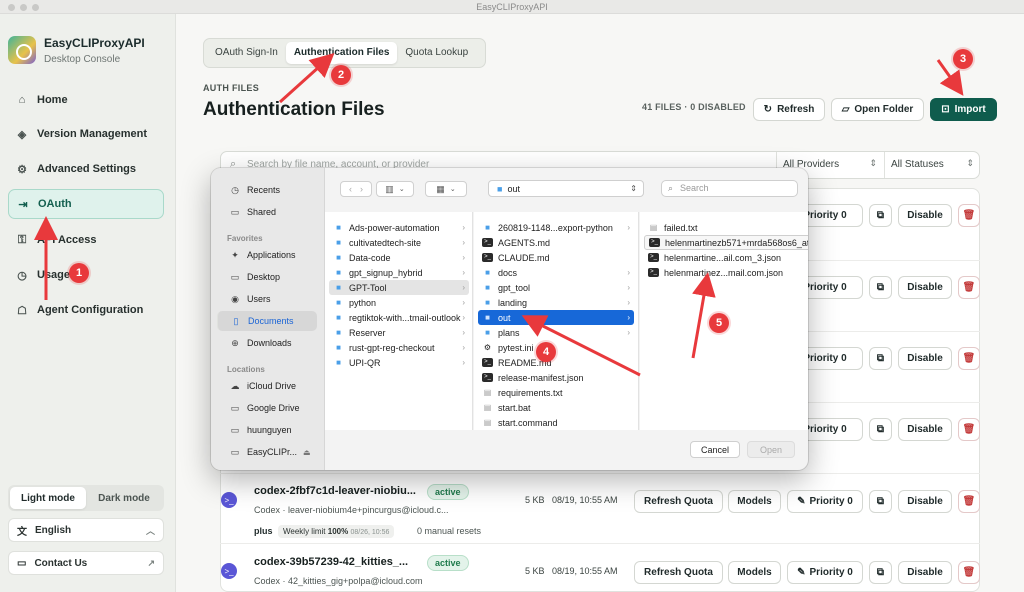 The image size is (1024, 592). Describe the element at coordinates (963, 59) in the screenshot. I see `annotation-3: 3` at that location.